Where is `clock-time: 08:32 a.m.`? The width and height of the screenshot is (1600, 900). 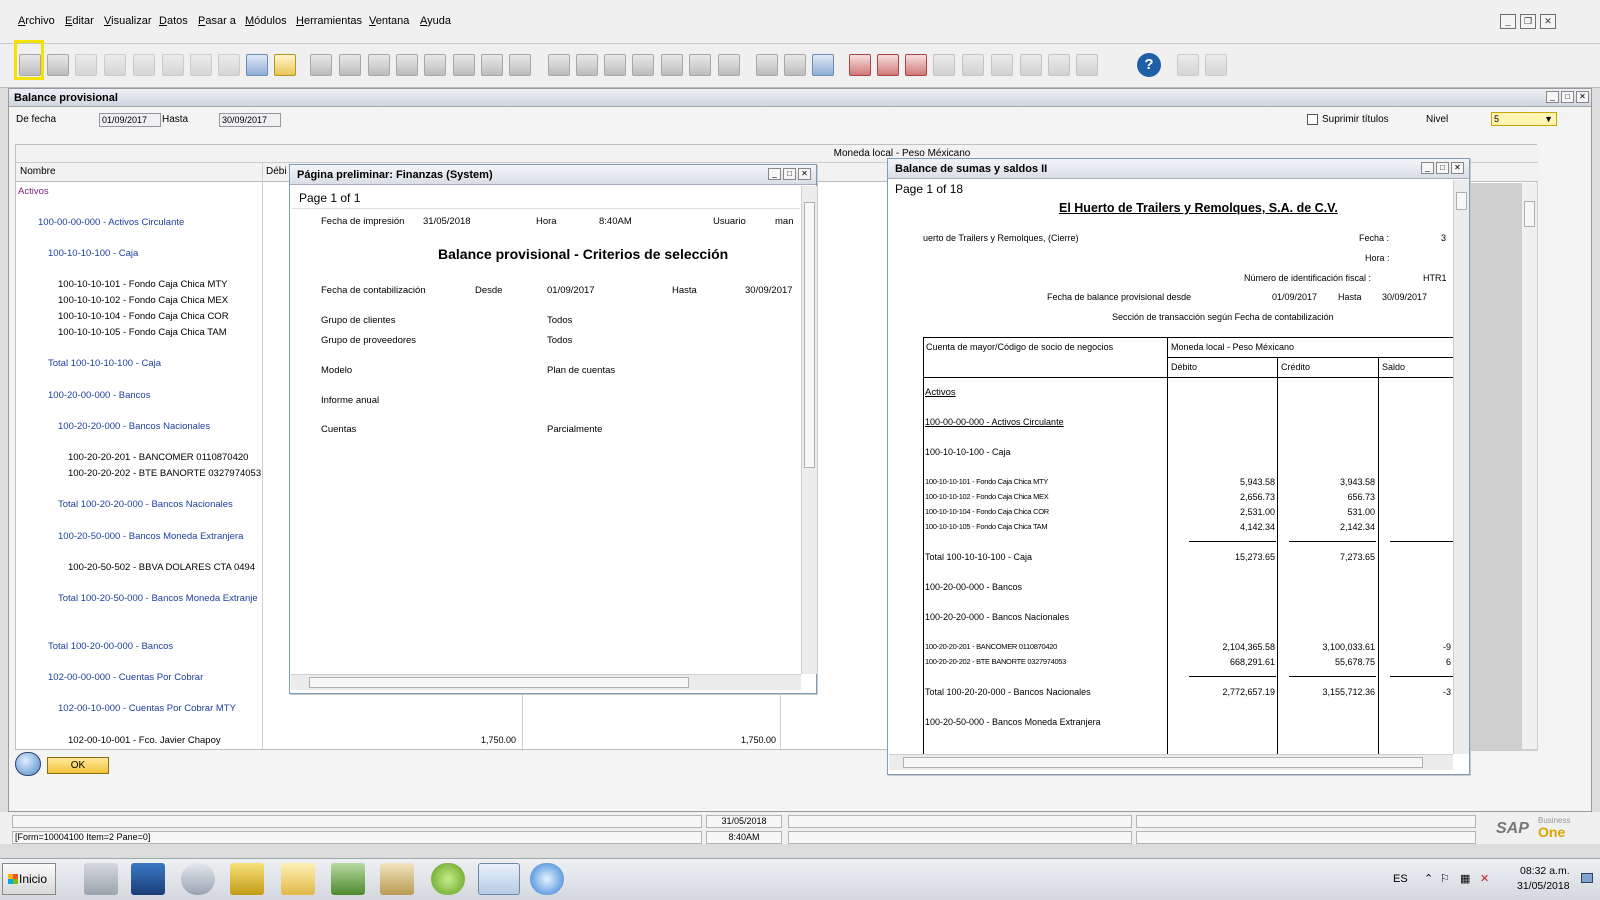 clock-time: 08:32 a.m. is located at coordinates (1545, 871).